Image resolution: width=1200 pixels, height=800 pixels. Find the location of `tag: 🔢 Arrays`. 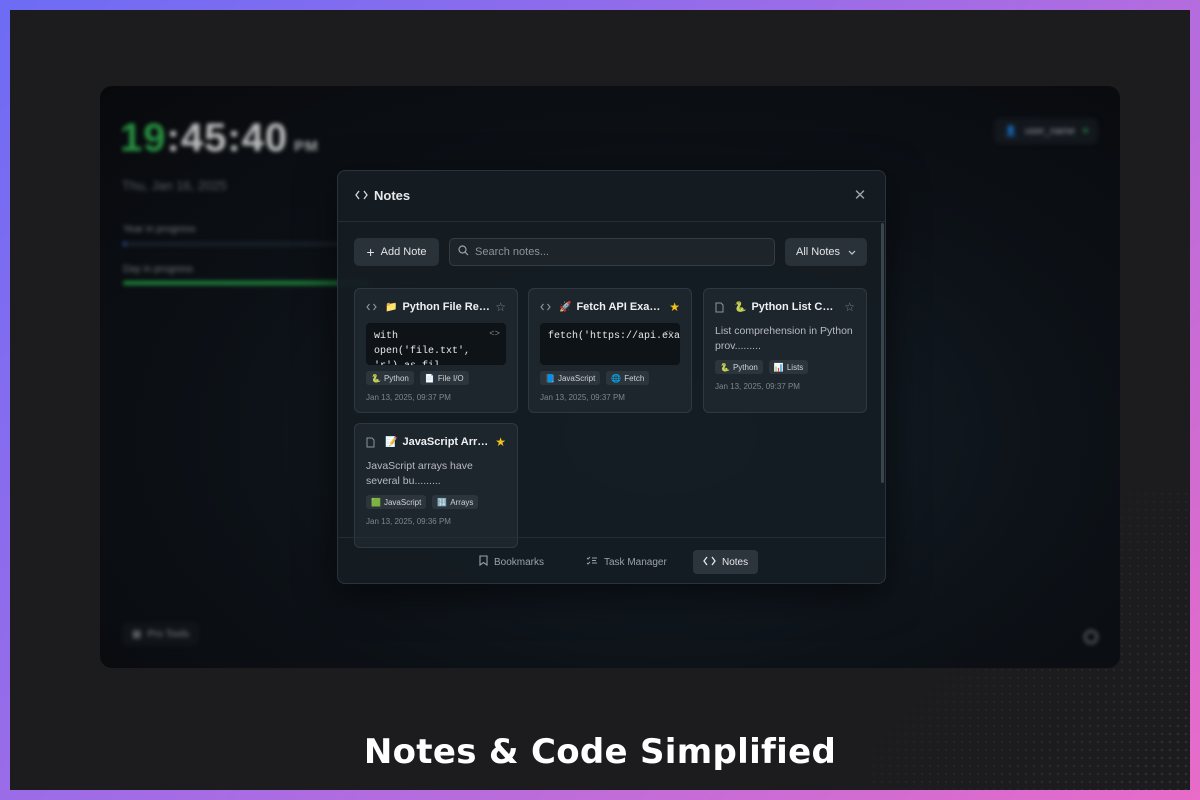

tag: 🔢 Arrays is located at coordinates (455, 502).